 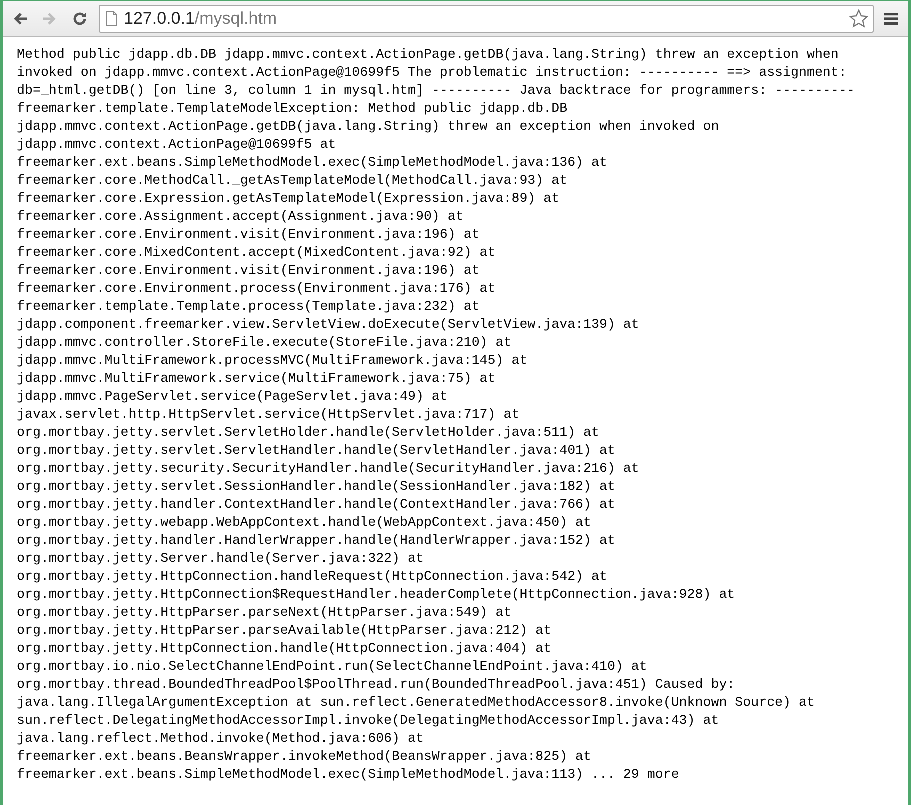 What do you see at coordinates (257, 253) in the screenshot?
I see `error-text-line: freemarker.core.MixedContent.accept(MixedContent.java:92) at` at bounding box center [257, 253].